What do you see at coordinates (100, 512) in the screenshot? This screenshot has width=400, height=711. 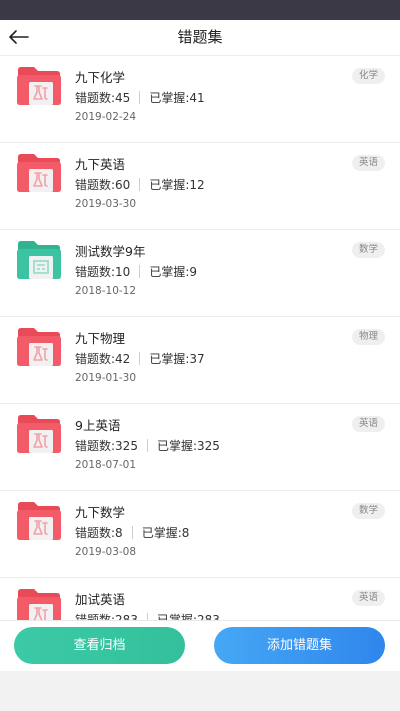 I see `notebook-name: 九下数学` at bounding box center [100, 512].